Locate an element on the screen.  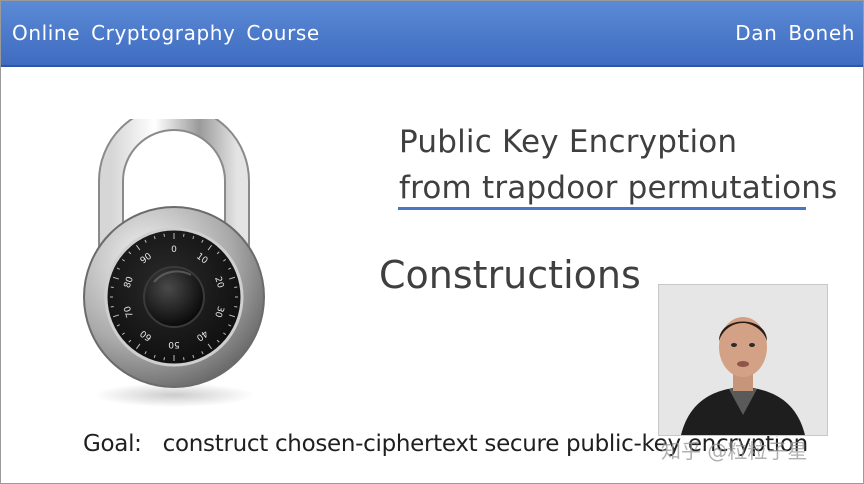
presenter-video-icon is located at coordinates (743, 360).